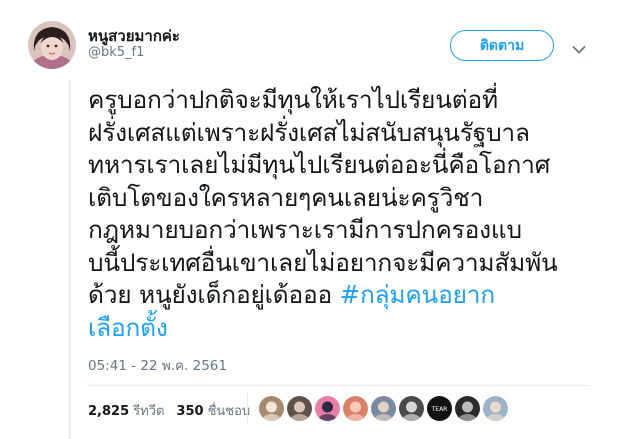 The height and width of the screenshot is (439, 620). Describe the element at coordinates (116, 52) in the screenshot. I see `author-handle: @bk5_f1` at that location.